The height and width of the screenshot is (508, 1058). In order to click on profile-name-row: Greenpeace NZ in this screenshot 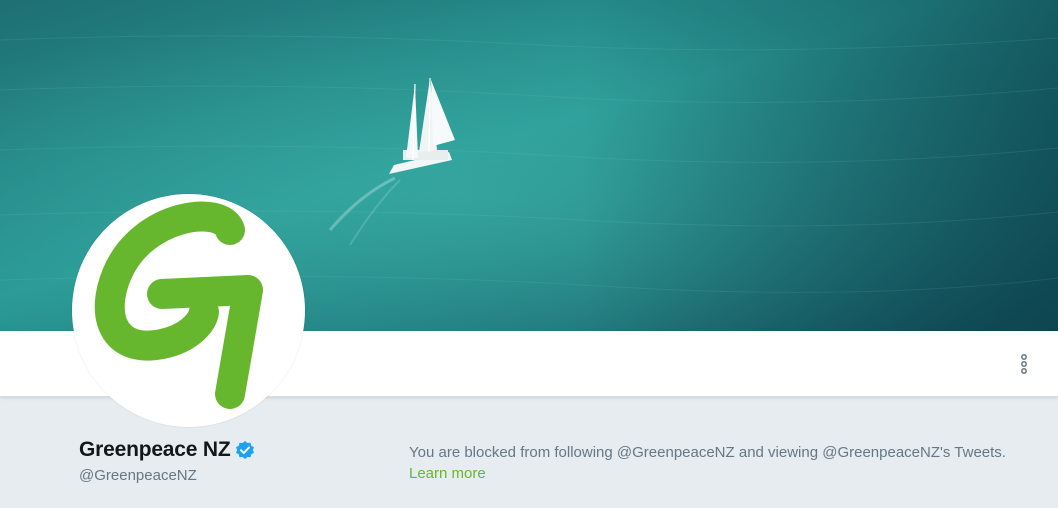, I will do `click(167, 450)`.